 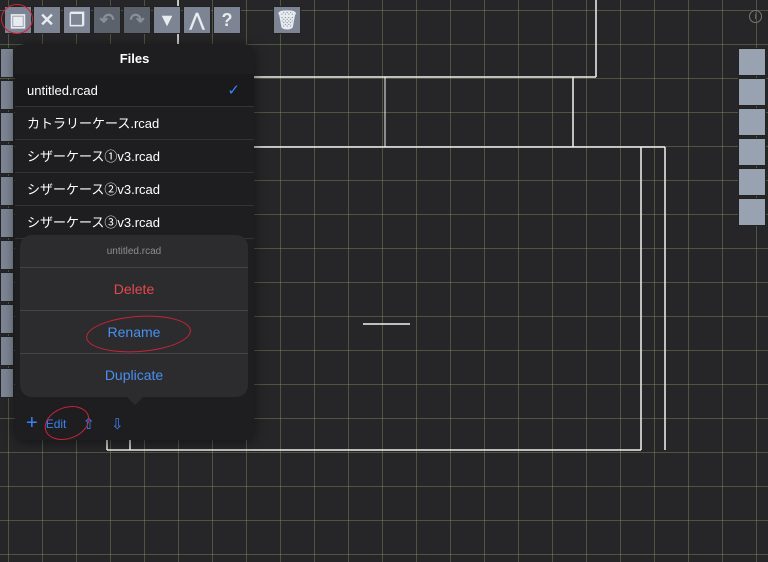 I want to click on copy-icon: ❐, so click(x=77, y=19).